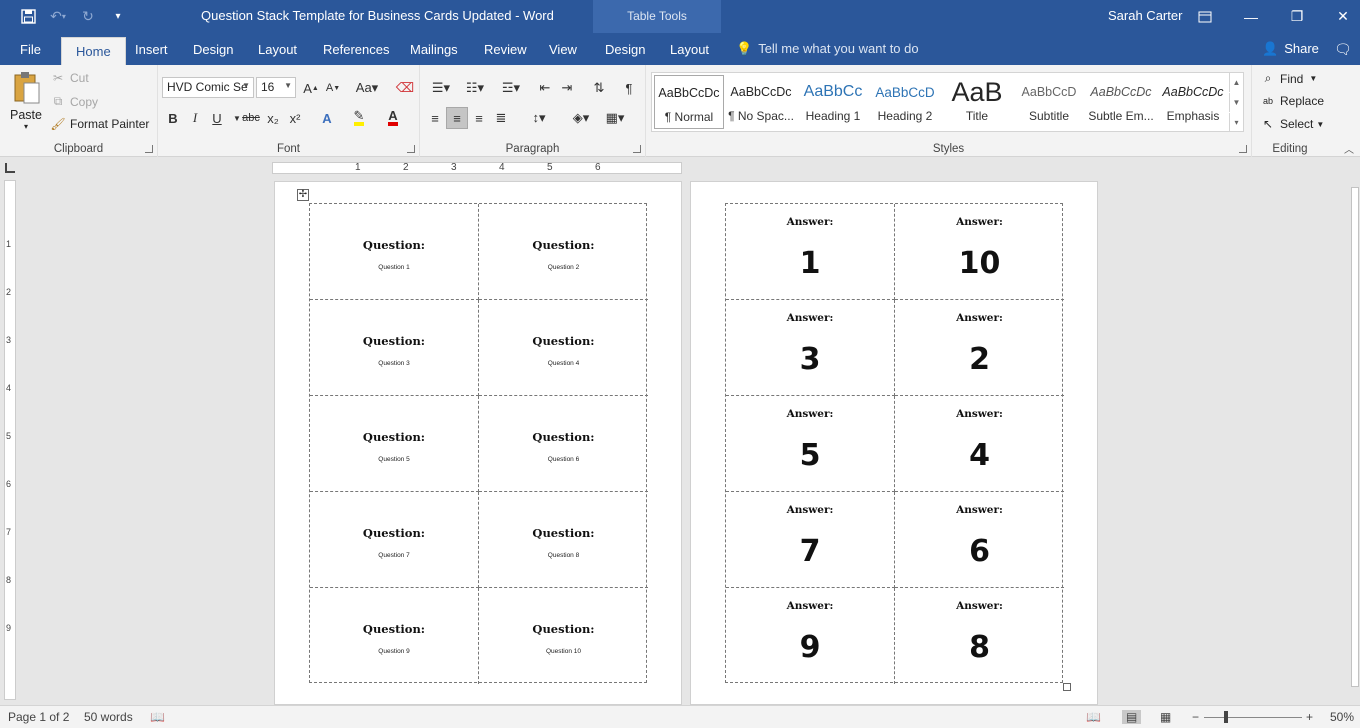 The width and height of the screenshot is (1360, 728). Describe the element at coordinates (10, 440) in the screenshot. I see `vertical-ruler: 1 2 3 4 5 6 7 8 9` at that location.